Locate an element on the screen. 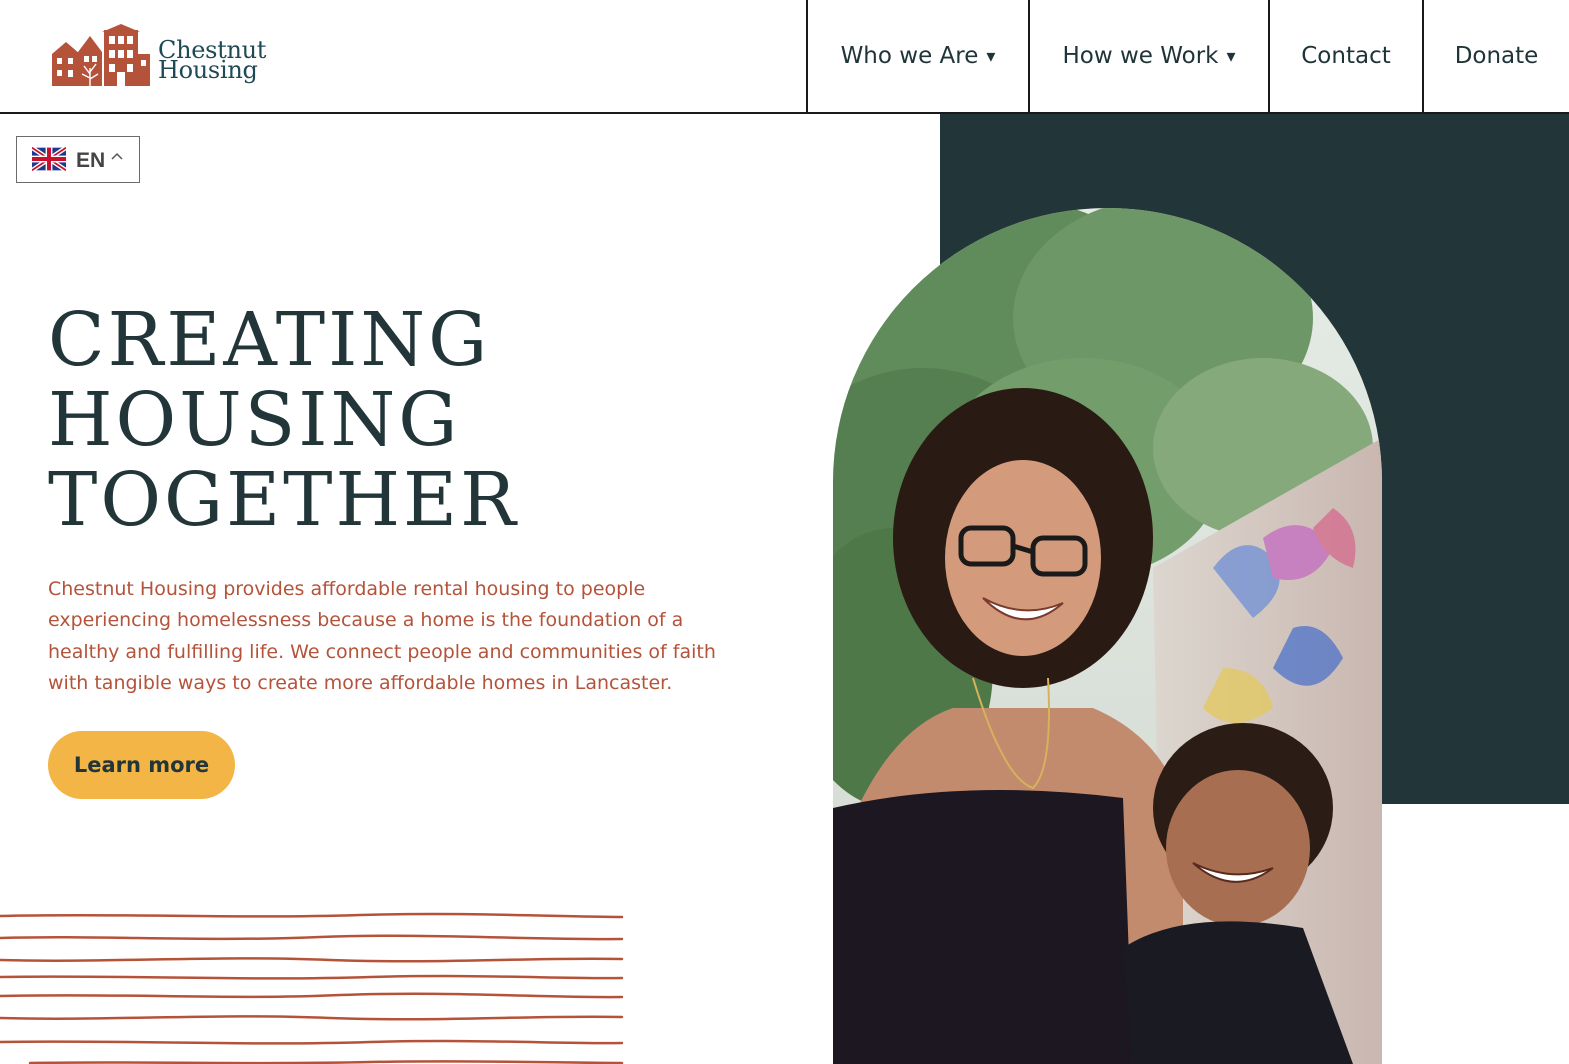 This screenshot has width=1569, height=1064. nav-contact: Contact is located at coordinates (1345, 56).